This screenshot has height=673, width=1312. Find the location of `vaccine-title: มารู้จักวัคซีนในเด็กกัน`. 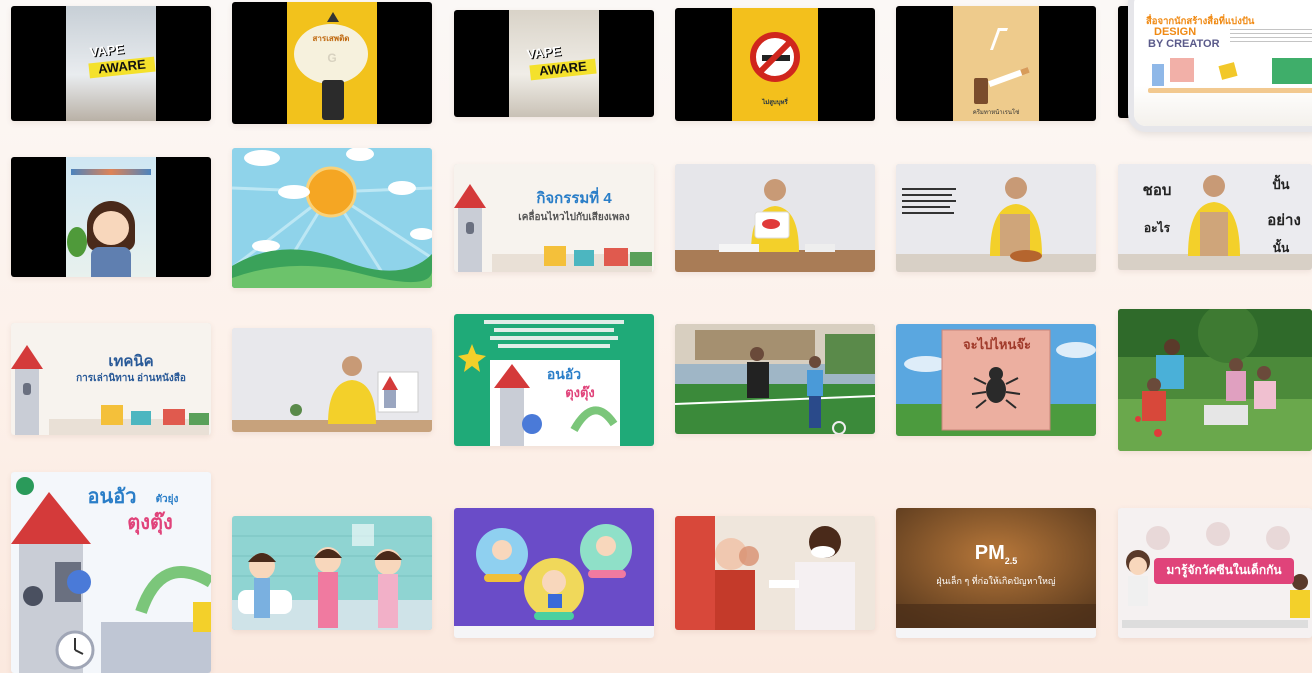

vaccine-title: มารู้จักวัคซีนในเด็กกัน is located at coordinates (1224, 570).